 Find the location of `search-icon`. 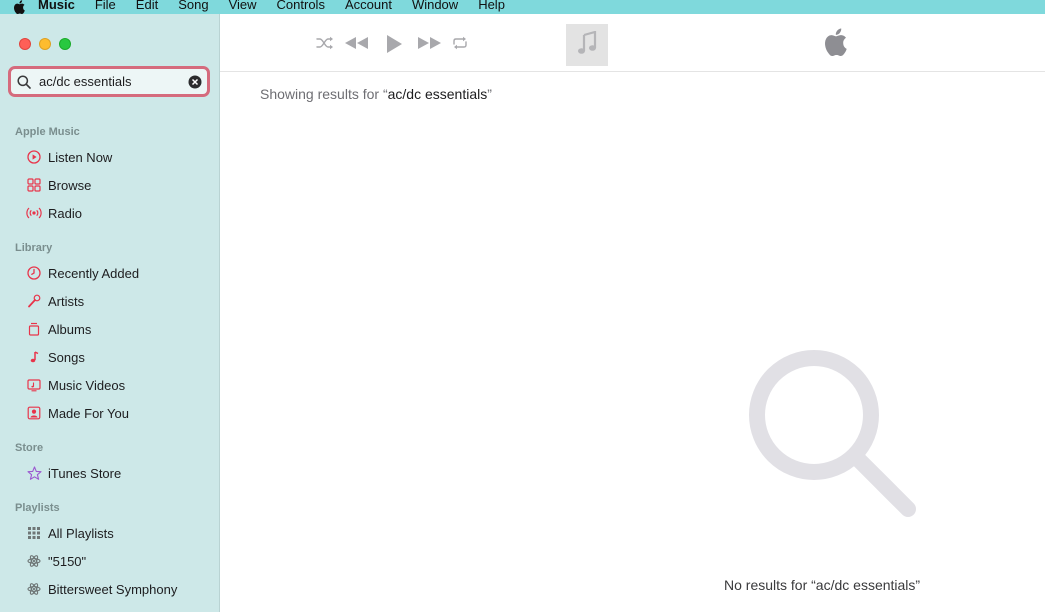

search-icon is located at coordinates (24, 81).